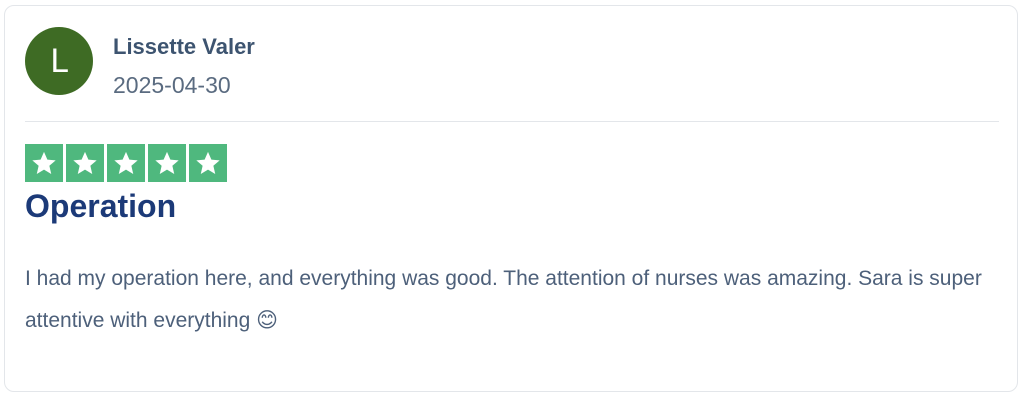 This screenshot has height=401, width=1024. Describe the element at coordinates (512, 121) in the screenshot. I see `divider` at that location.